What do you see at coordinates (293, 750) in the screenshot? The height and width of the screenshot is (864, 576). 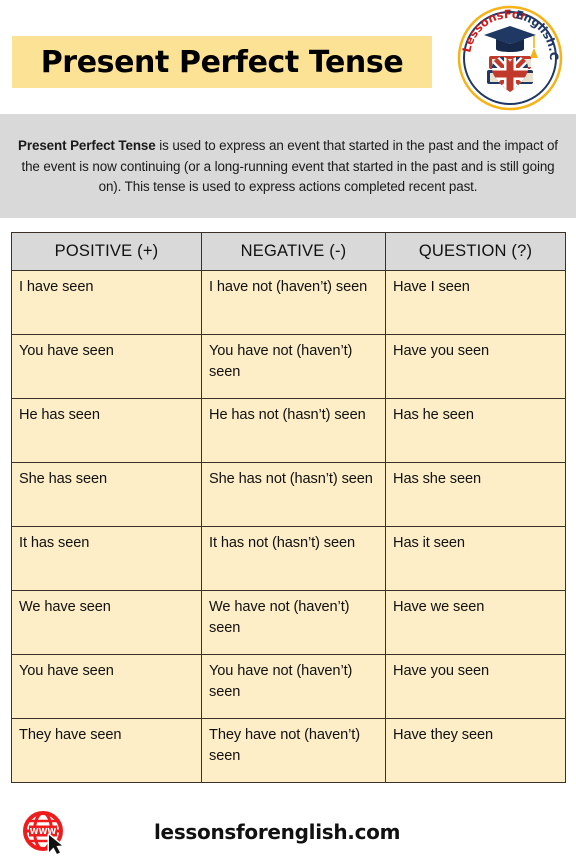 I see `cell-negative: They have not (haven’t) seen` at bounding box center [293, 750].